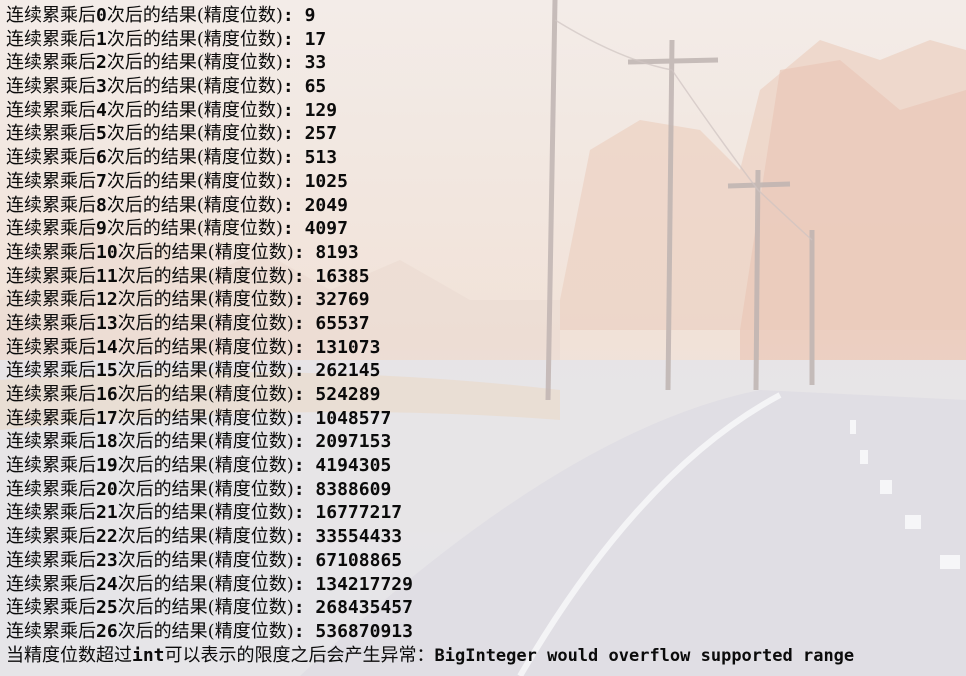 This screenshot has height=676, width=966. I want to click on precision-value: 129, so click(321, 110).